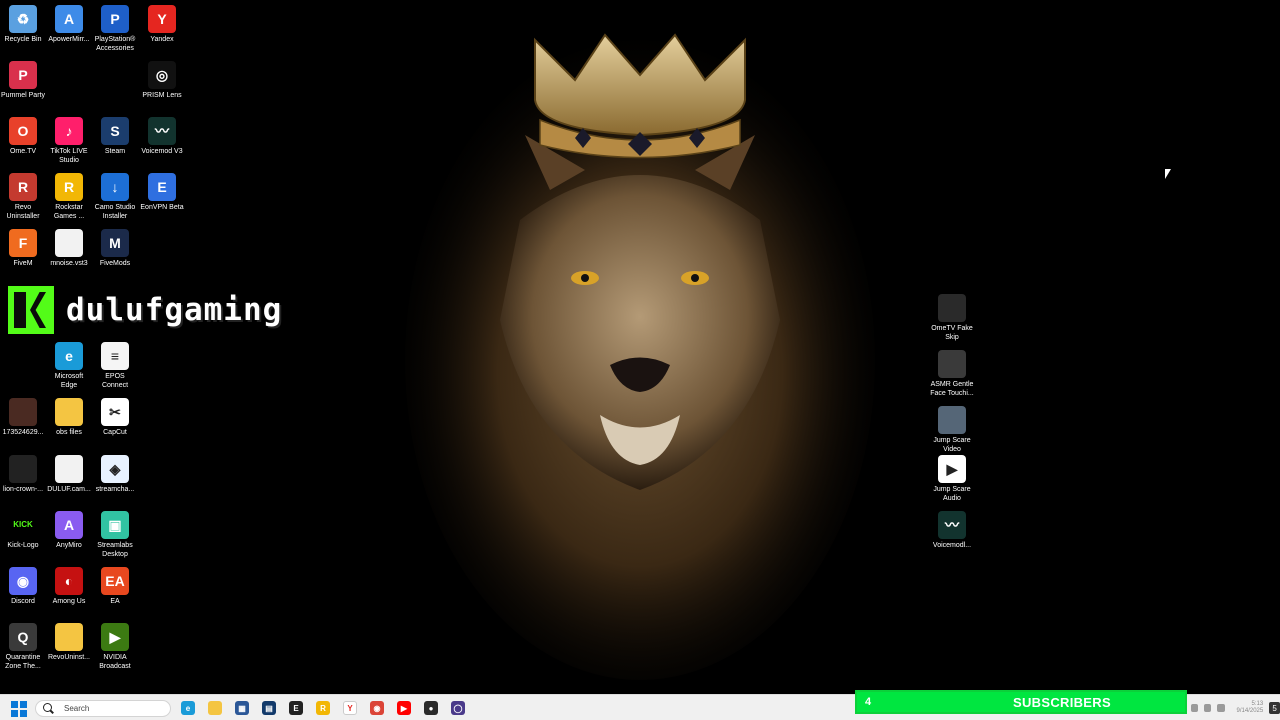  I want to click on taskbar-app: ◯, so click(458, 708).